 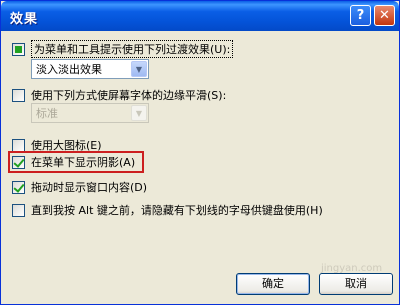 What do you see at coordinates (90, 113) in the screenshot?
I see `font-smoothing-select: 标准 ▼` at bounding box center [90, 113].